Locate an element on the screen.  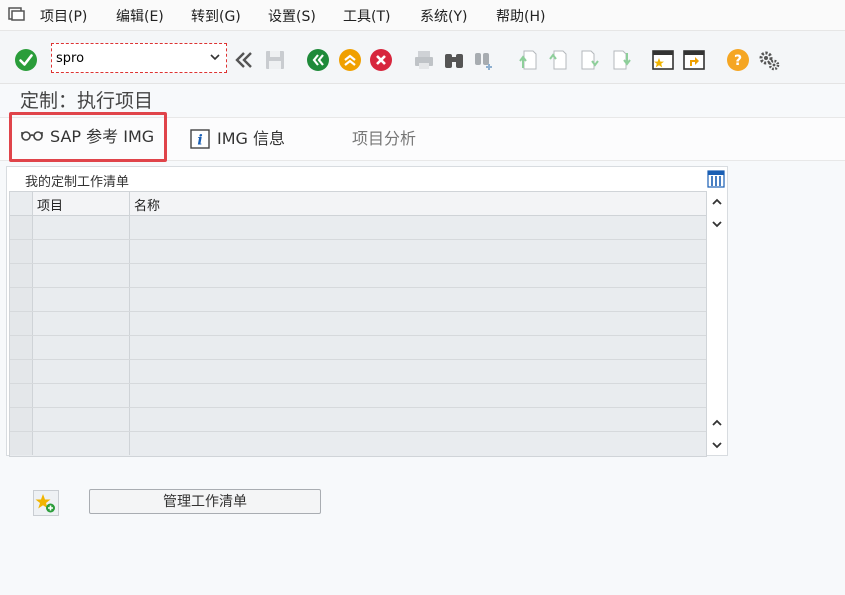
first-page-icon is located at coordinates (528, 60).